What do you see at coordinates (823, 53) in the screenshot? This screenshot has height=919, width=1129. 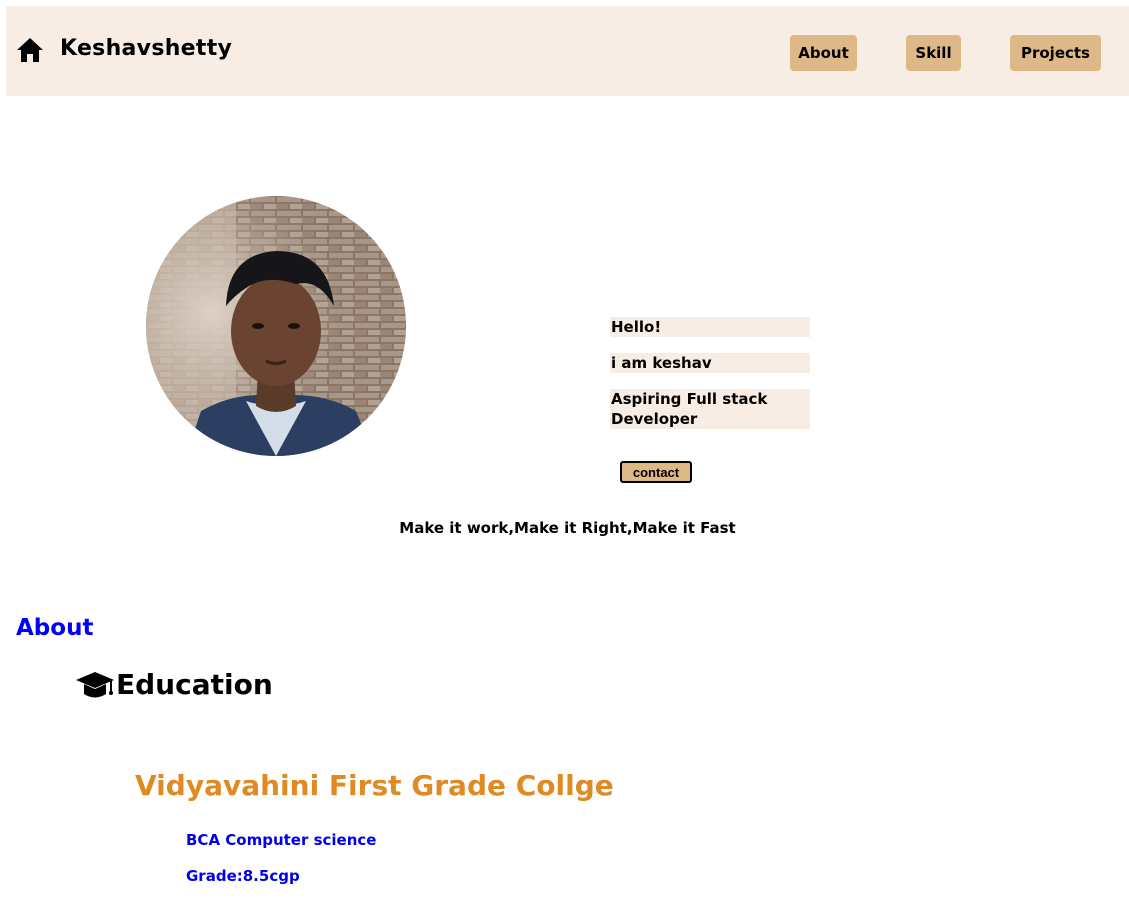 I see `nav-about-button: About` at bounding box center [823, 53].